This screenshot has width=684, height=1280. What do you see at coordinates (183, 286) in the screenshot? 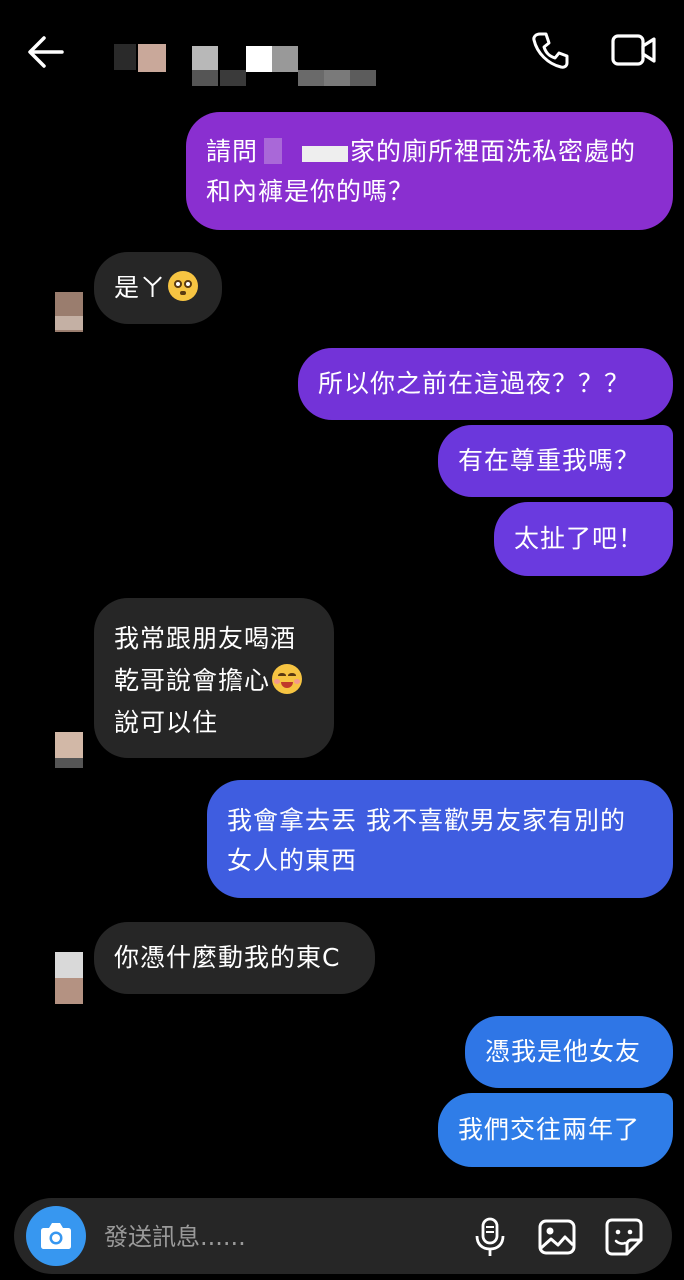
I see `flushed-face-icon` at bounding box center [183, 286].